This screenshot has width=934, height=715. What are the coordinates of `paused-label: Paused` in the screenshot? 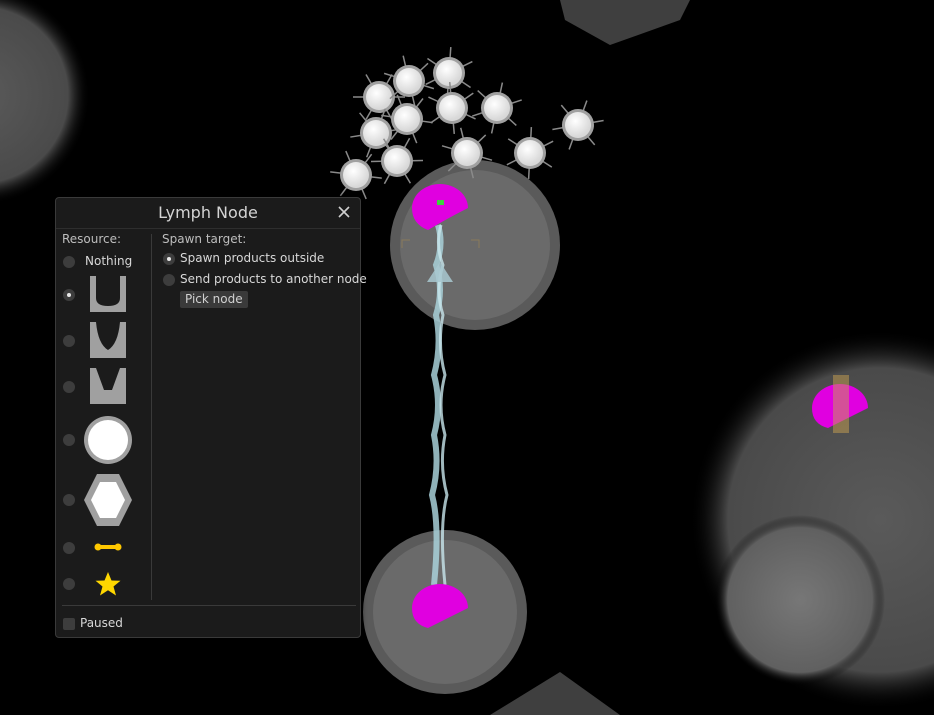 It's located at (101, 623).